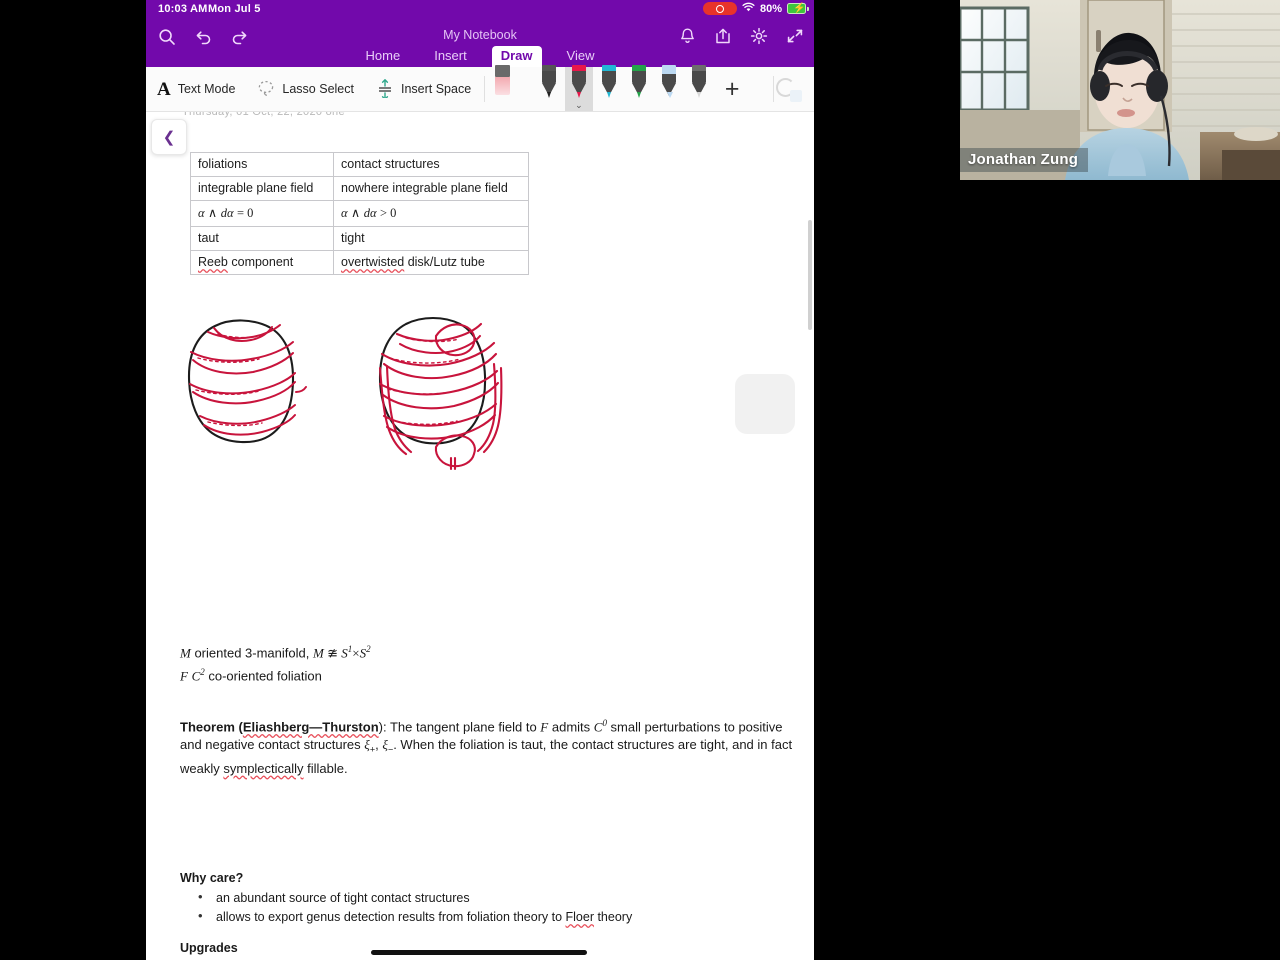 The width and height of the screenshot is (1280, 960). I want to click on tool-pen-white, so click(699, 88).